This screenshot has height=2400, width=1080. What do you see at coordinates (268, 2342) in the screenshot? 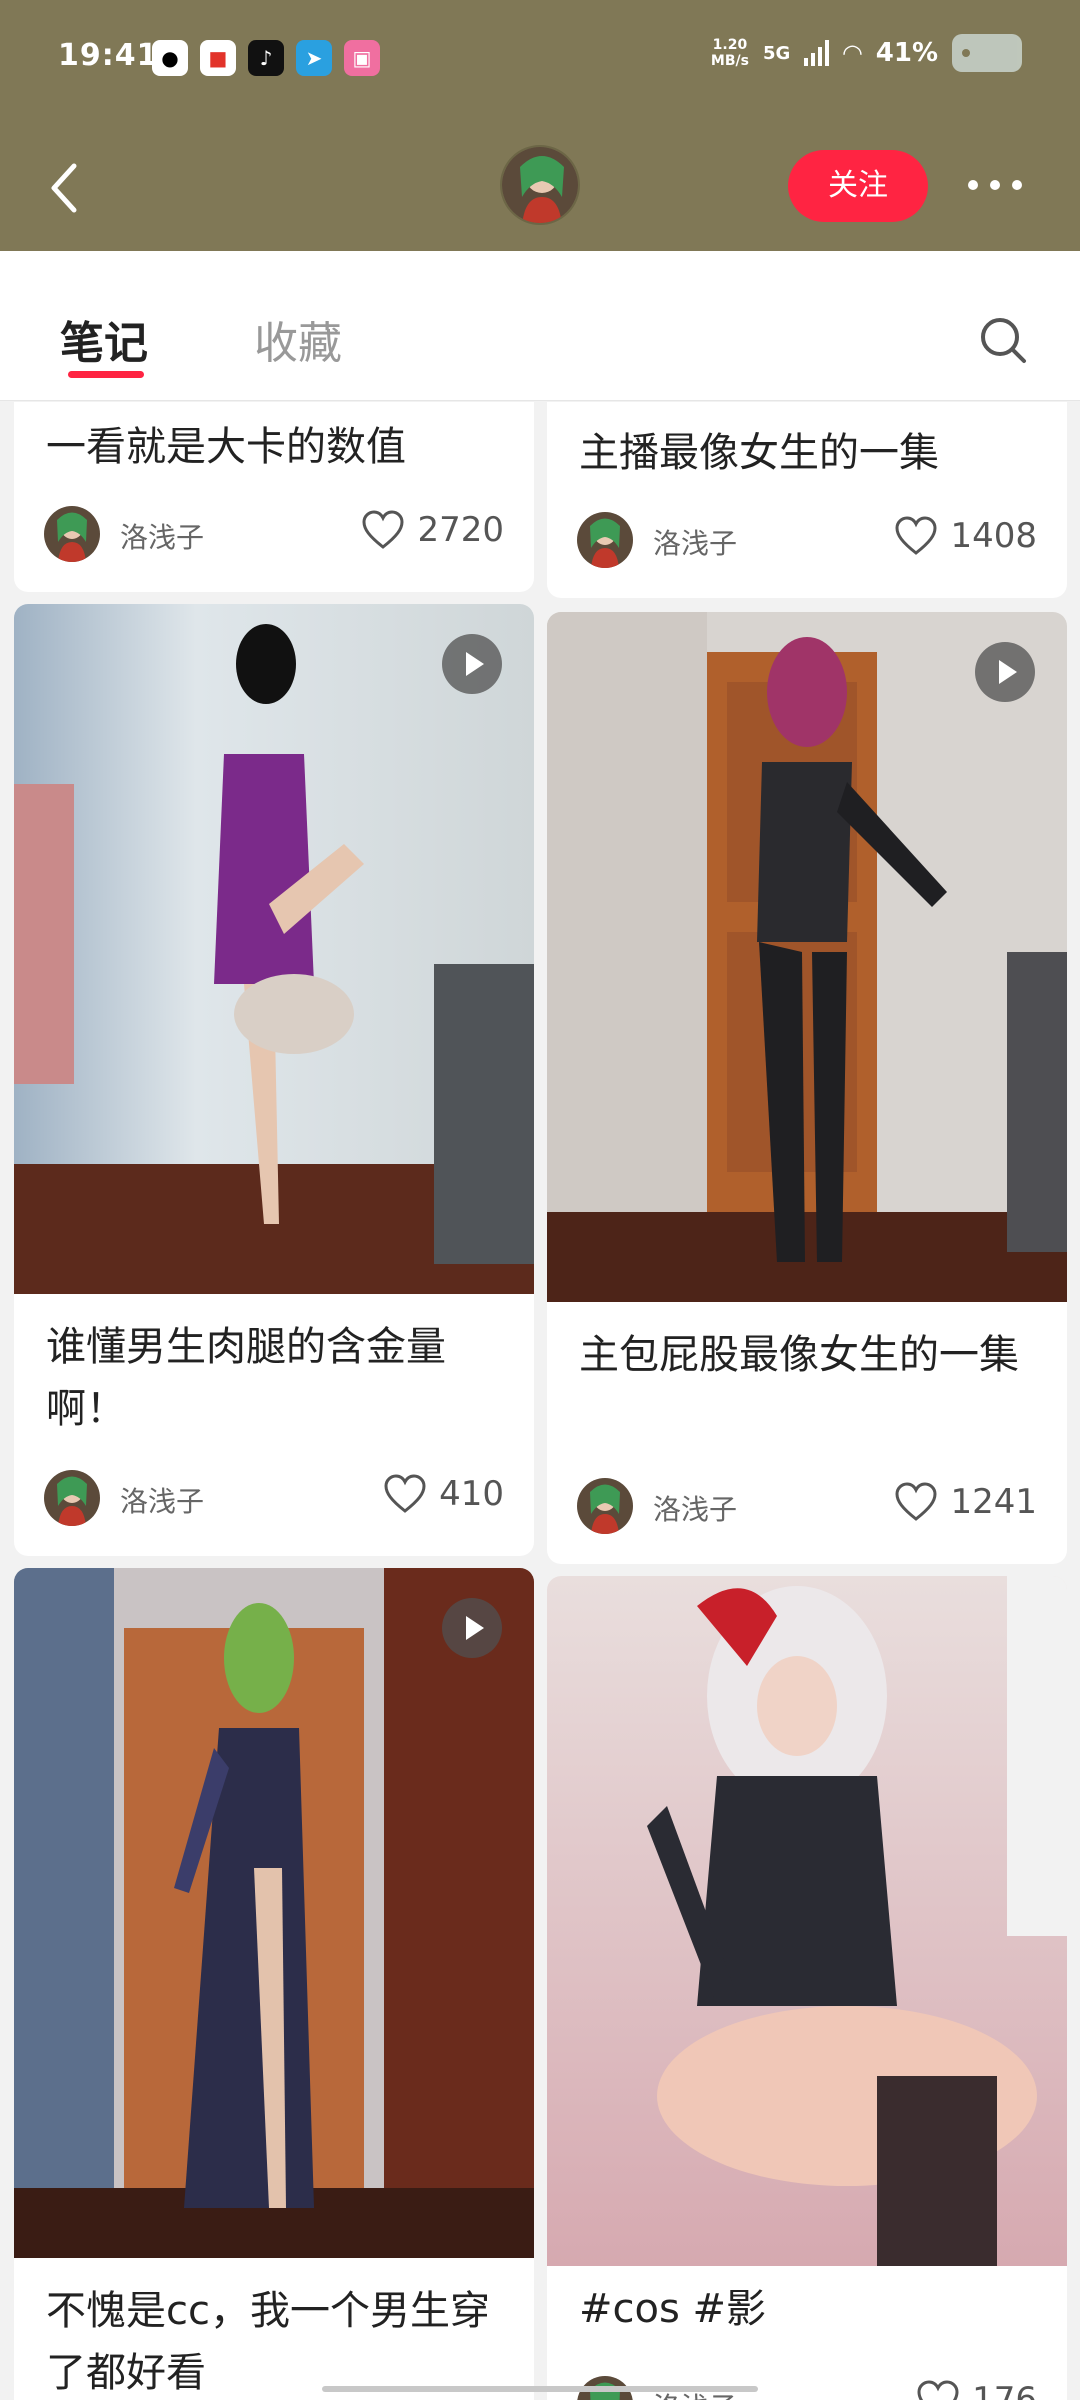
I see `note-title: 不愧是cc，我一个男生穿了都好看` at bounding box center [268, 2342].